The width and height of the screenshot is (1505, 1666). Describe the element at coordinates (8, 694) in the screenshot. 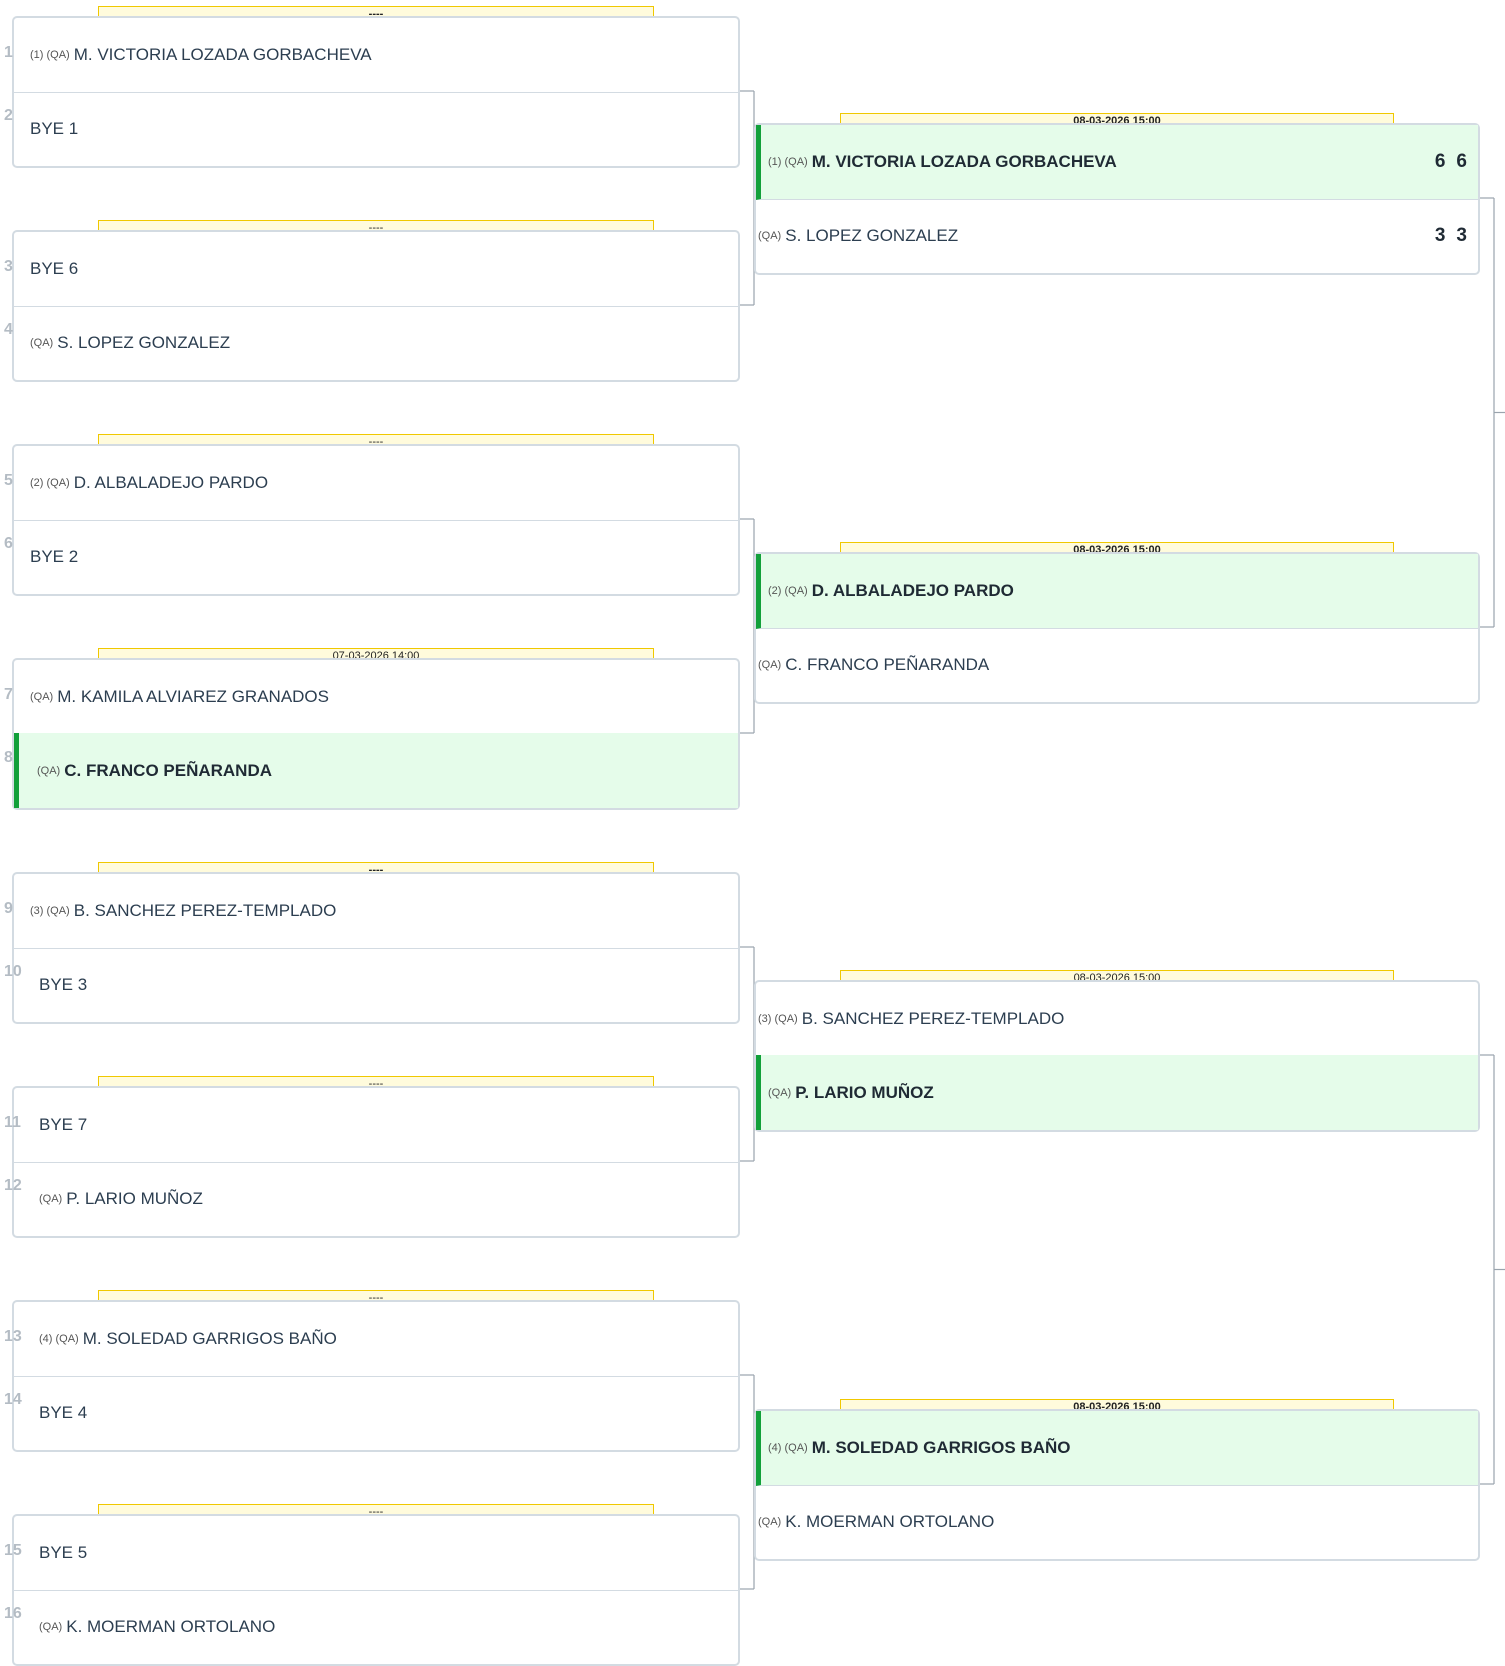

I see `draw-position-number: 7` at that location.